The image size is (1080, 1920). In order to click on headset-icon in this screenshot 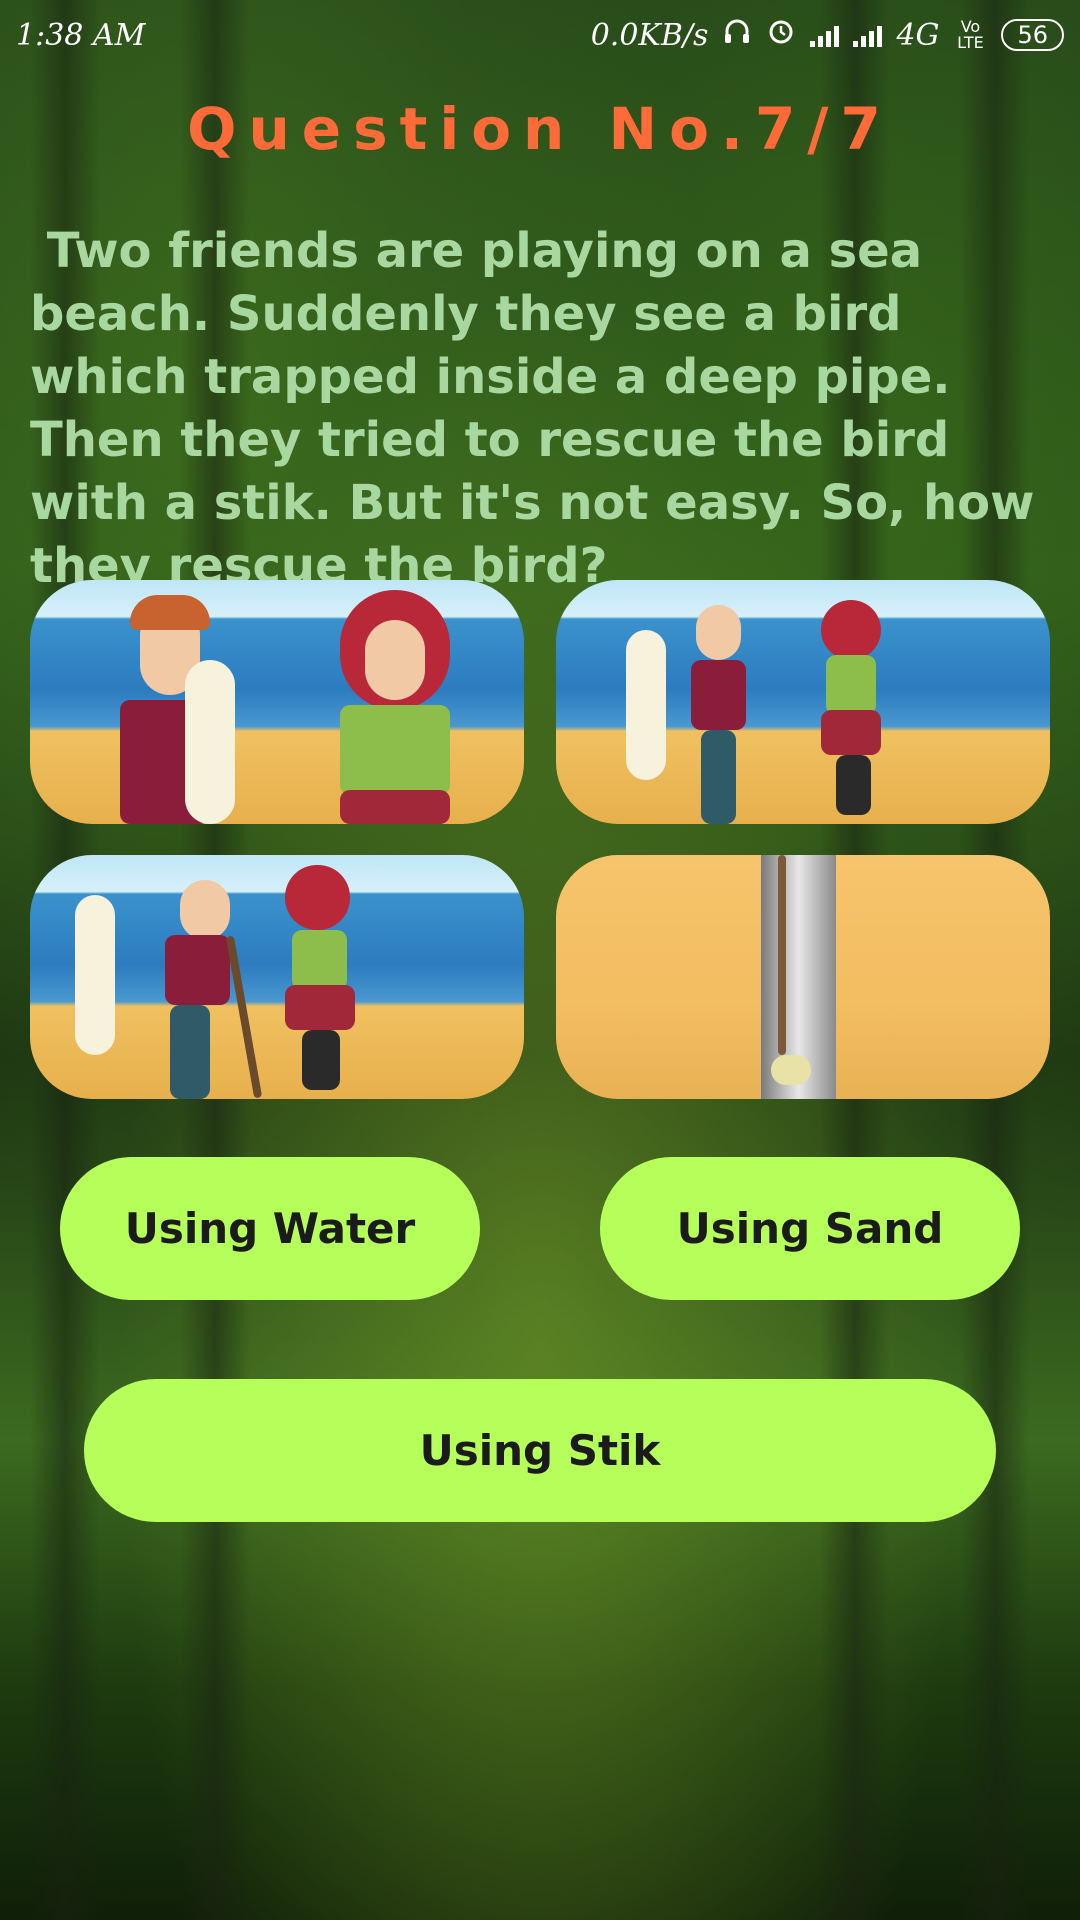, I will do `click(737, 35)`.